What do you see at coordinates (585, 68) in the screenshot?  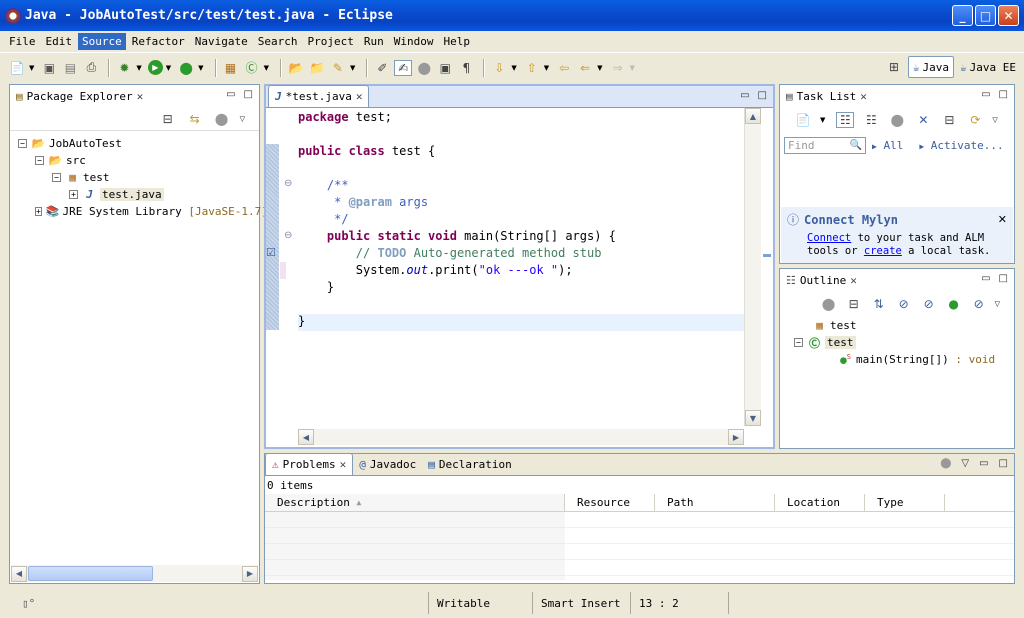 I see `back-icon: ⇐` at bounding box center [585, 68].